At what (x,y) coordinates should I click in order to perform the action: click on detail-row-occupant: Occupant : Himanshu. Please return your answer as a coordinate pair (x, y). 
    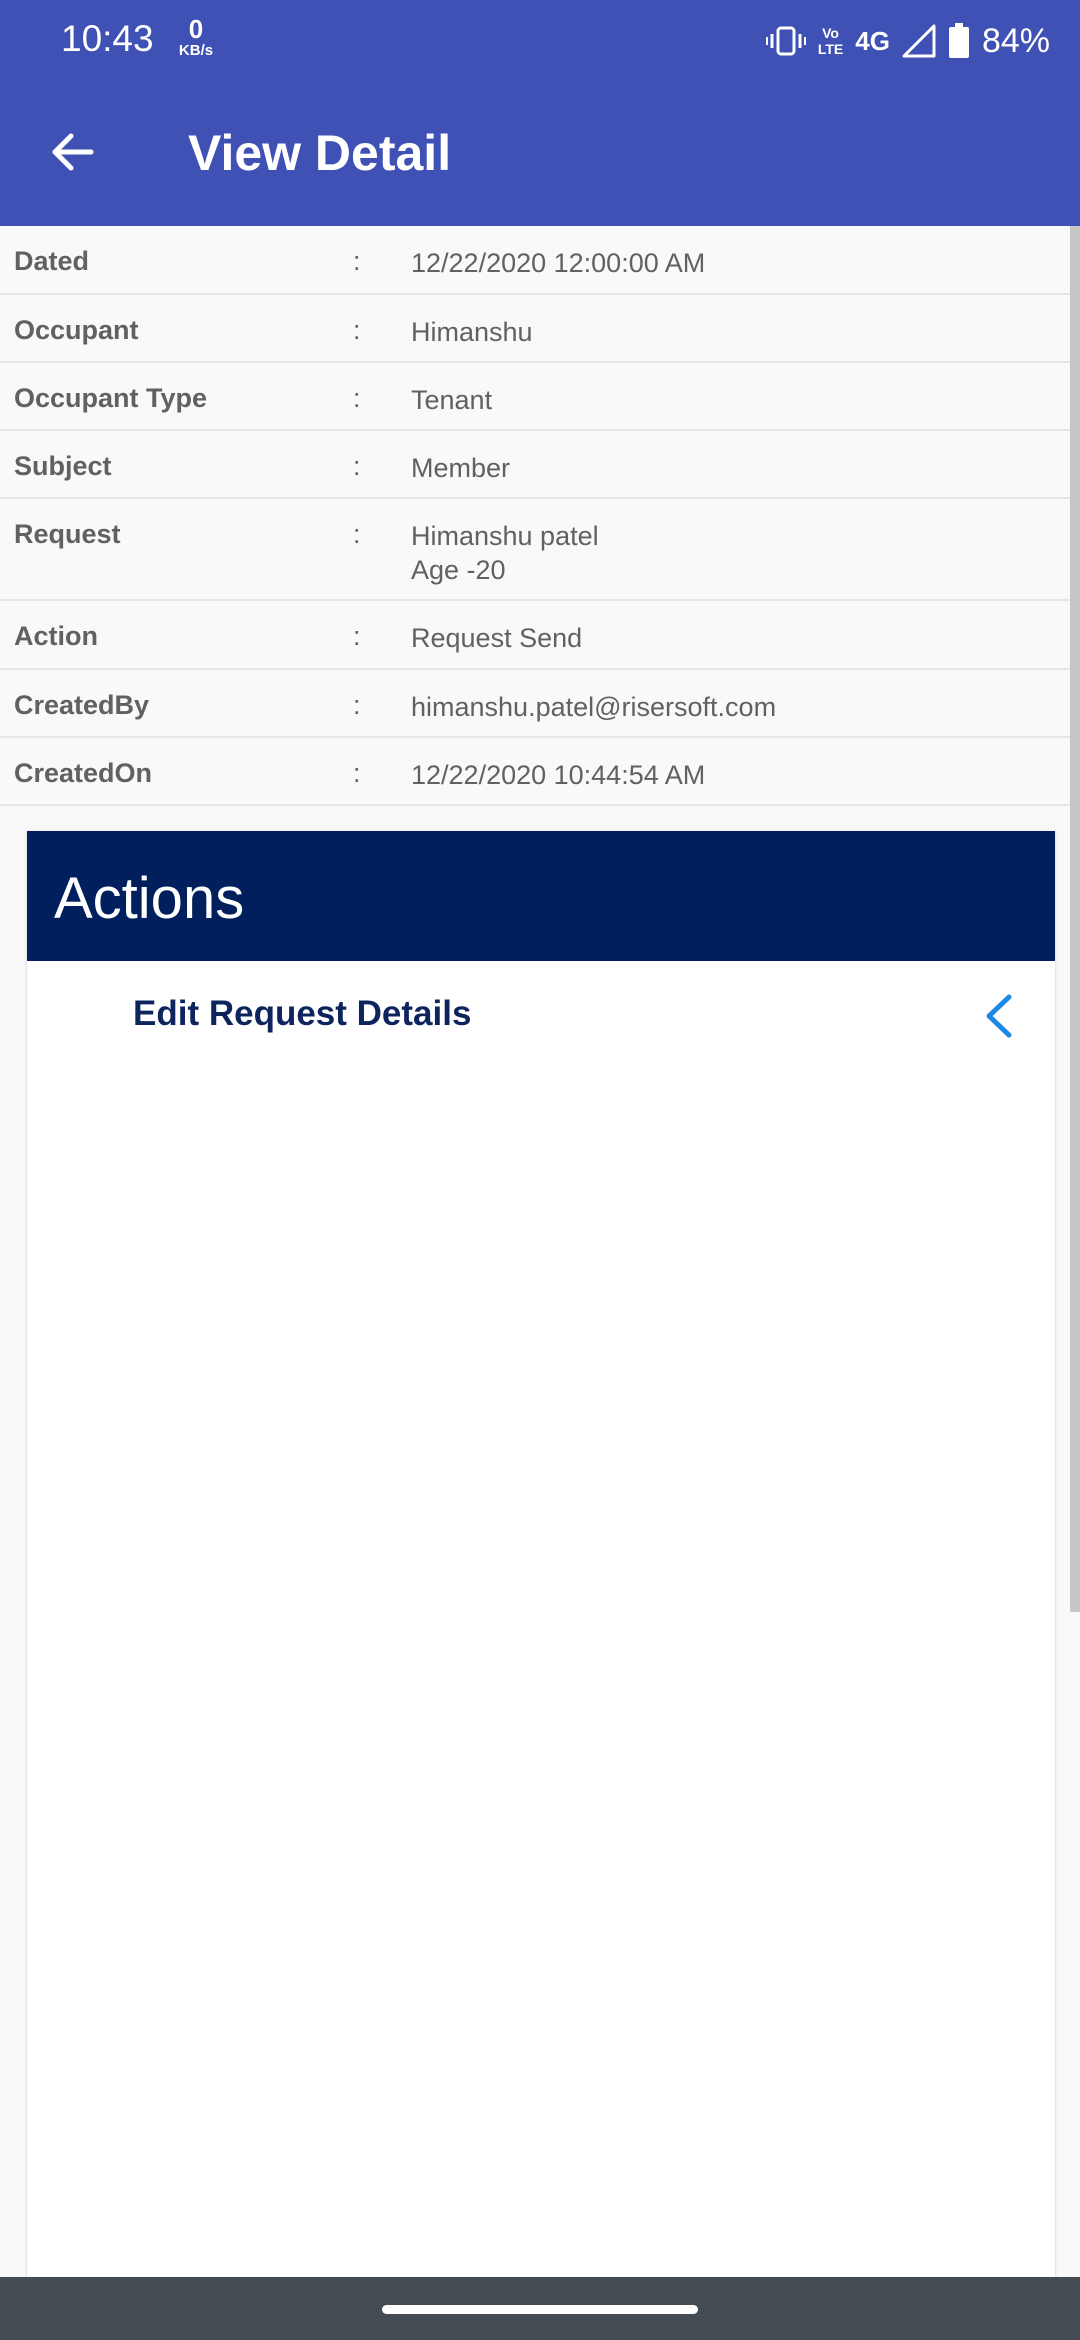
    Looking at the image, I should click on (535, 329).